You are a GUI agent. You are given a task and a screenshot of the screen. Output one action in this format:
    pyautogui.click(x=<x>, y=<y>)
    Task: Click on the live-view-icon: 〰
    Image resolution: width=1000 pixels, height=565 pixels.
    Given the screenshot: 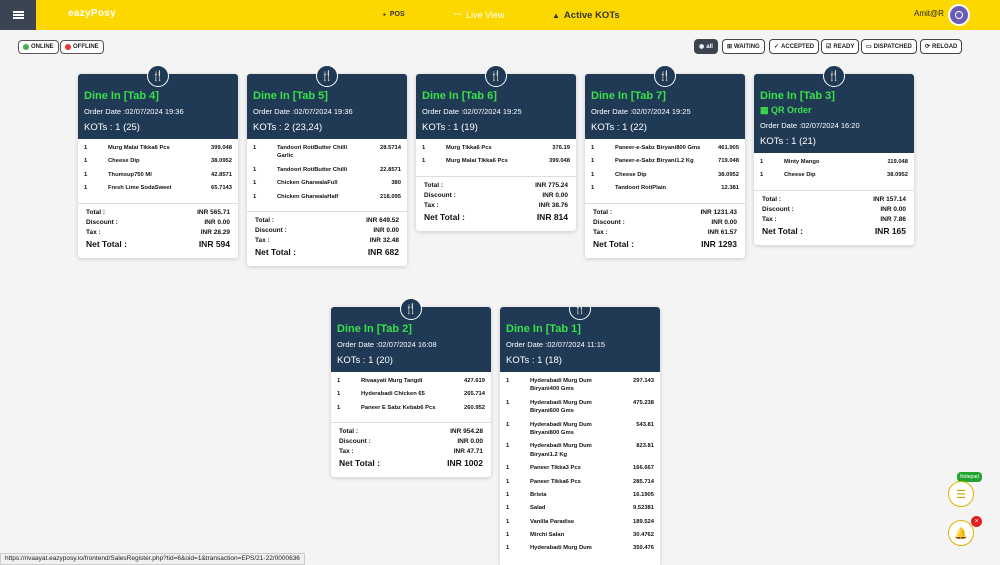 What is the action you would take?
    pyautogui.click(x=458, y=14)
    